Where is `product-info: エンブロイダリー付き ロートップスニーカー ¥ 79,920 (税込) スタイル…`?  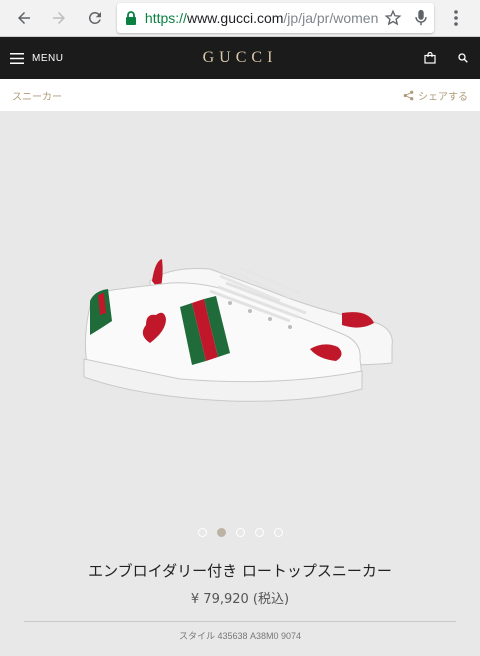
product-info: エンブロイダリー付き ロートップスニーカー ¥ 79,920 (税込) スタイル… is located at coordinates (240, 593).